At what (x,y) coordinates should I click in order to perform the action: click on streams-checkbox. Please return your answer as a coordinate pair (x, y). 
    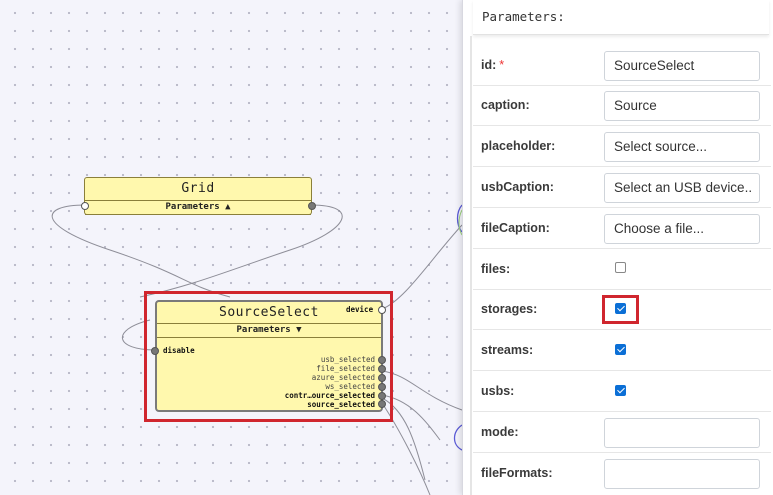
    Looking at the image, I should click on (620, 349).